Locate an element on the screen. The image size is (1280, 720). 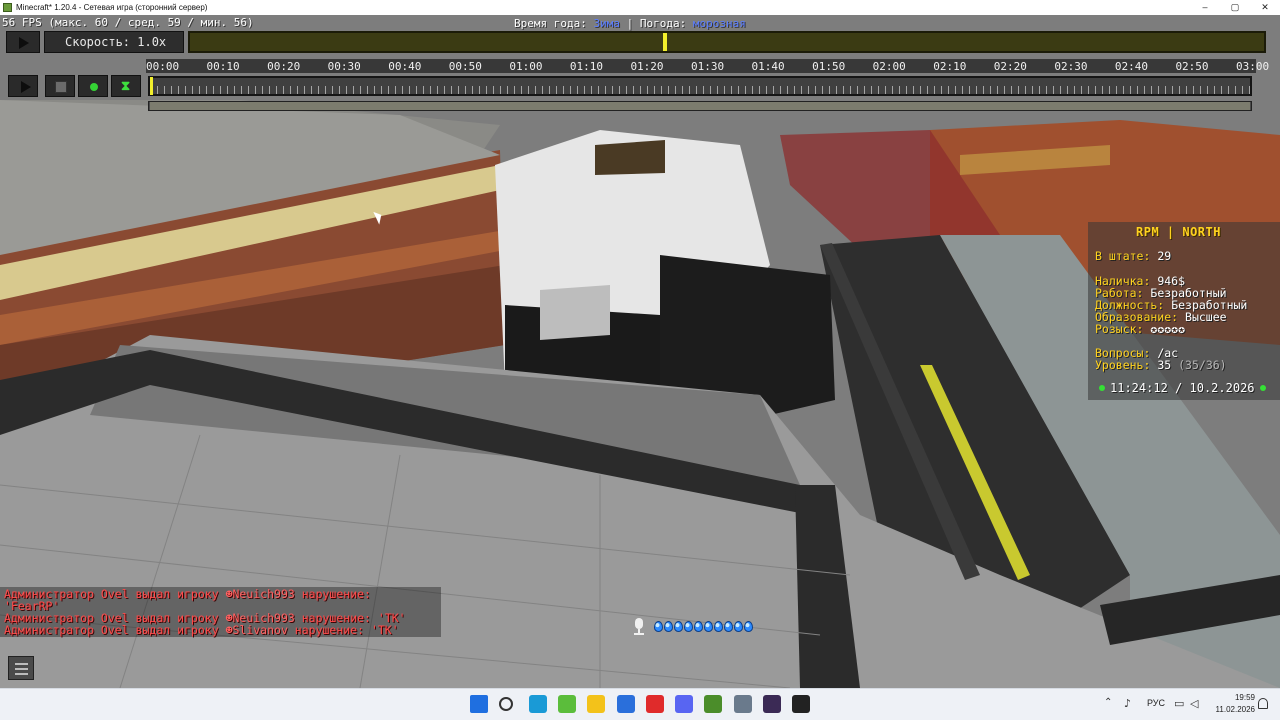
timeline-label: 02:50 is located at coordinates (1192, 66).